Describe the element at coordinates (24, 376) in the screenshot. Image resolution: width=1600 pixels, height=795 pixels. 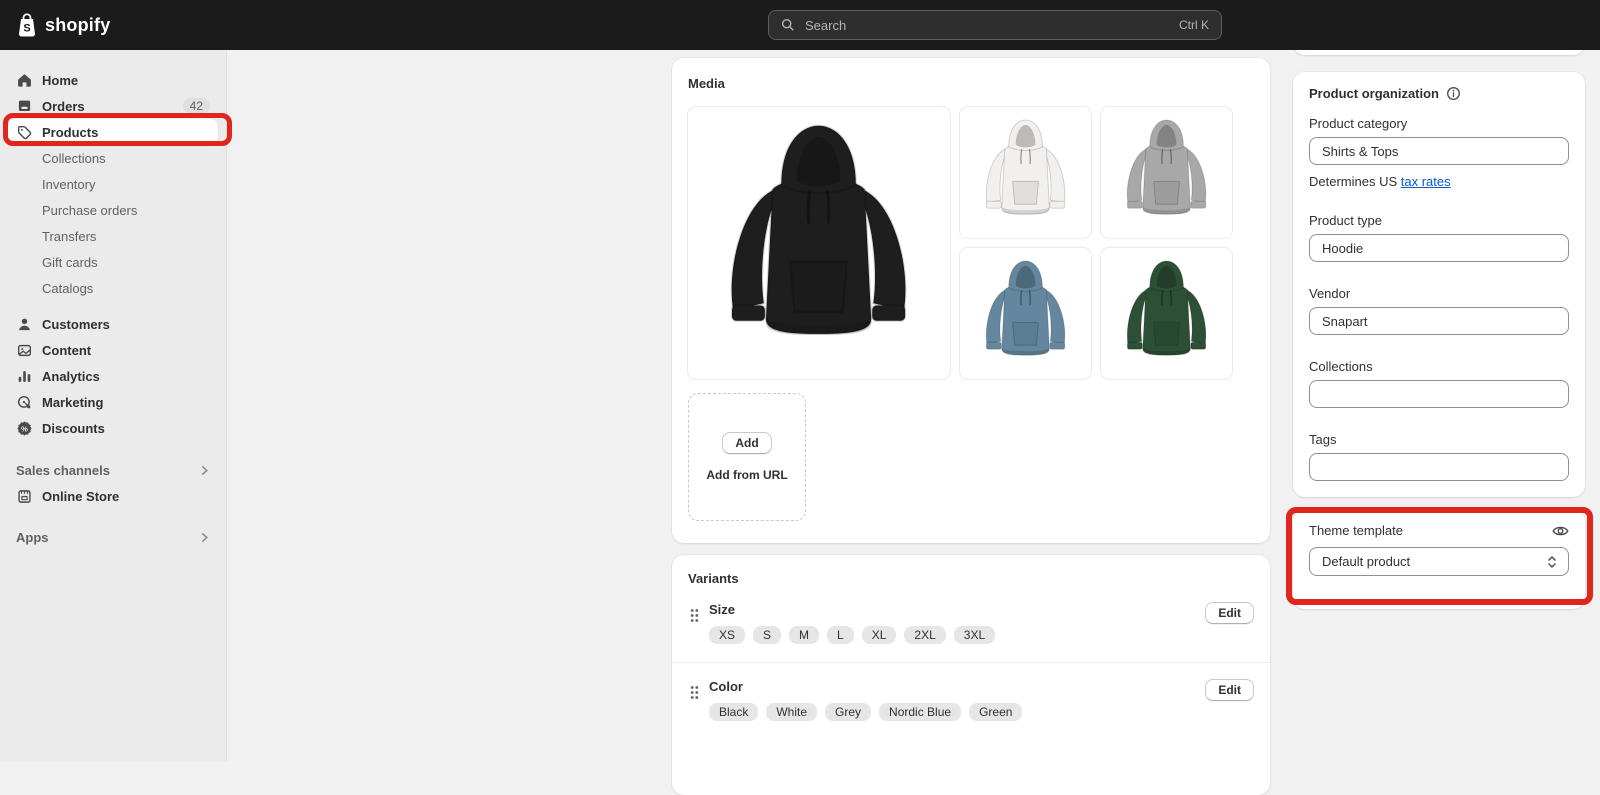
I see `analytics-icon` at that location.